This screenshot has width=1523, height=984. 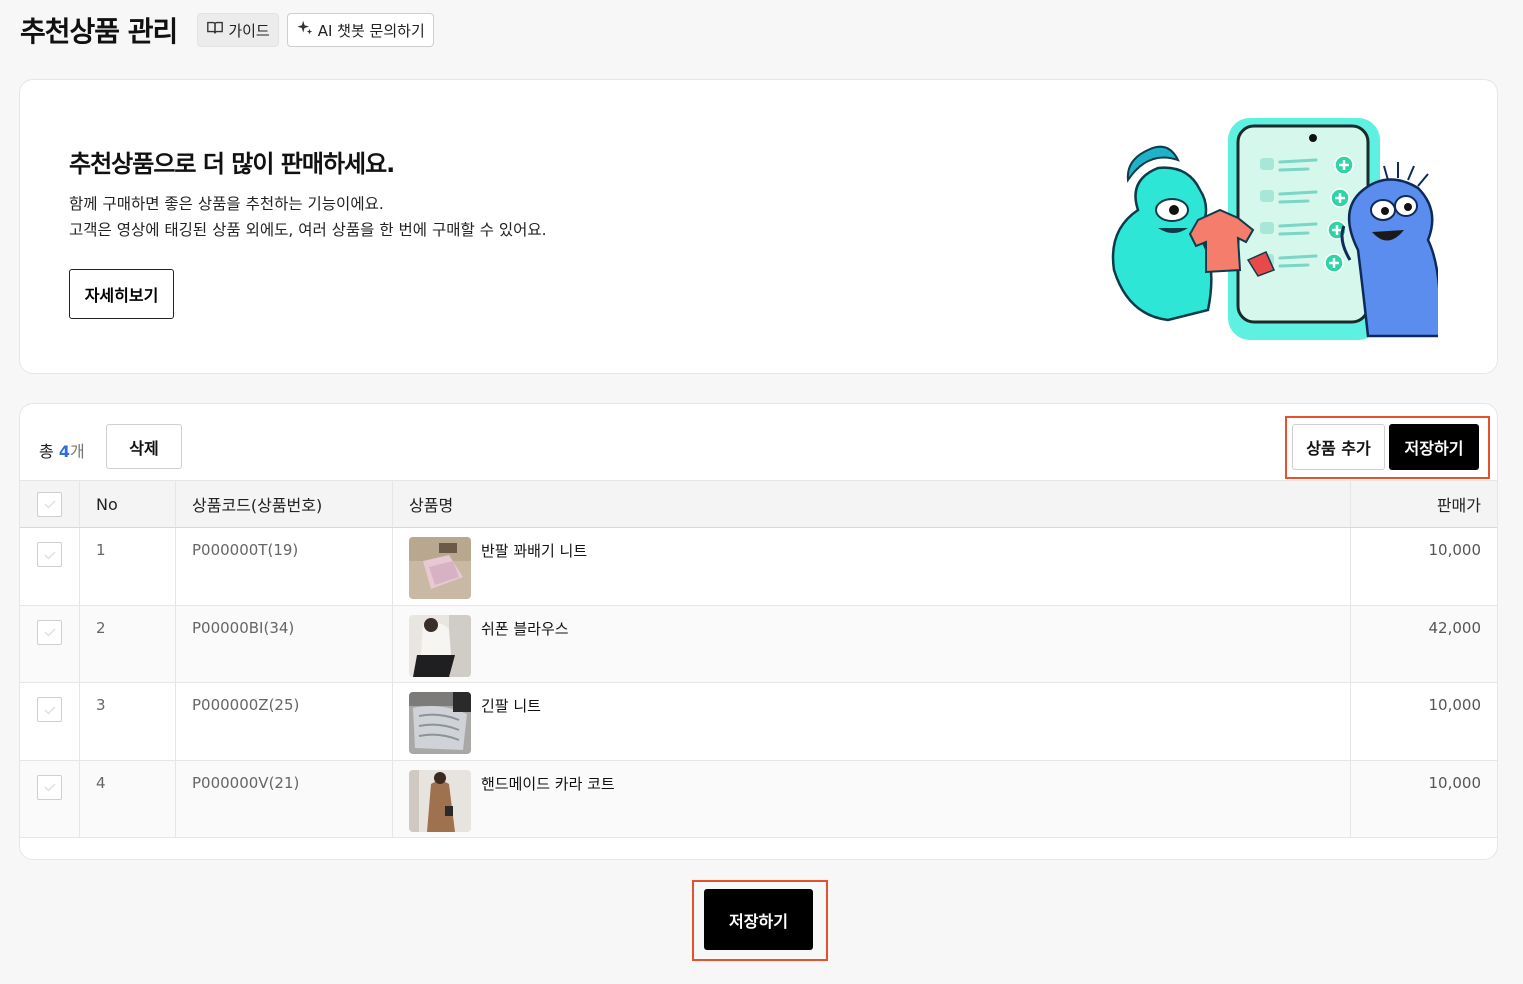 I want to click on row-code: P00000BI(34), so click(x=284, y=643).